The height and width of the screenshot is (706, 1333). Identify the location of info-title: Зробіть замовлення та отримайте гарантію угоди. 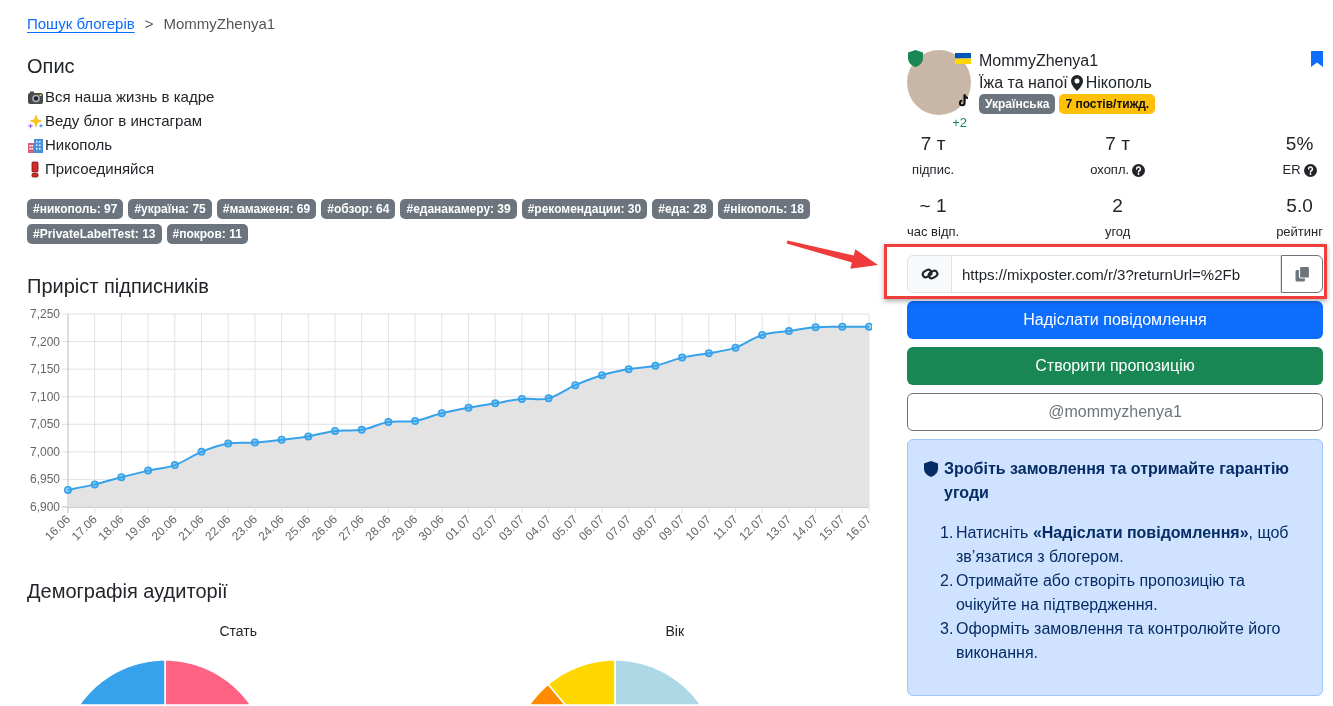
(1117, 481).